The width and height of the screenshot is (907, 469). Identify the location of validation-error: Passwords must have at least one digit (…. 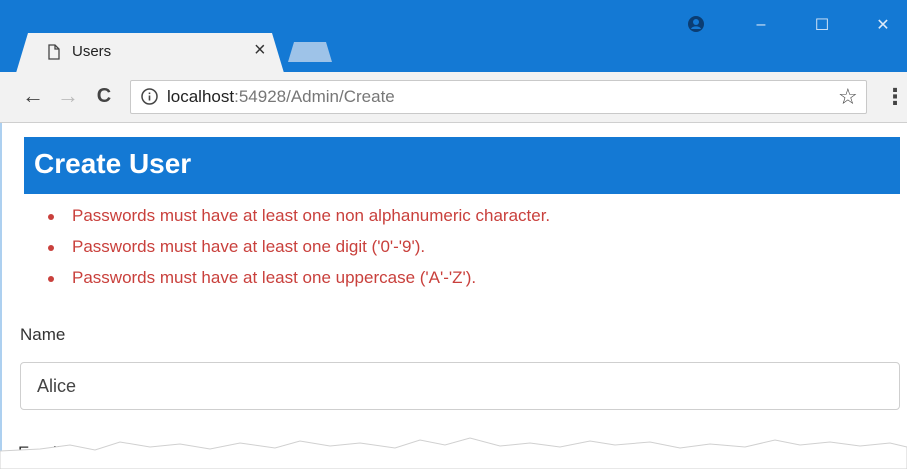
(299, 251).